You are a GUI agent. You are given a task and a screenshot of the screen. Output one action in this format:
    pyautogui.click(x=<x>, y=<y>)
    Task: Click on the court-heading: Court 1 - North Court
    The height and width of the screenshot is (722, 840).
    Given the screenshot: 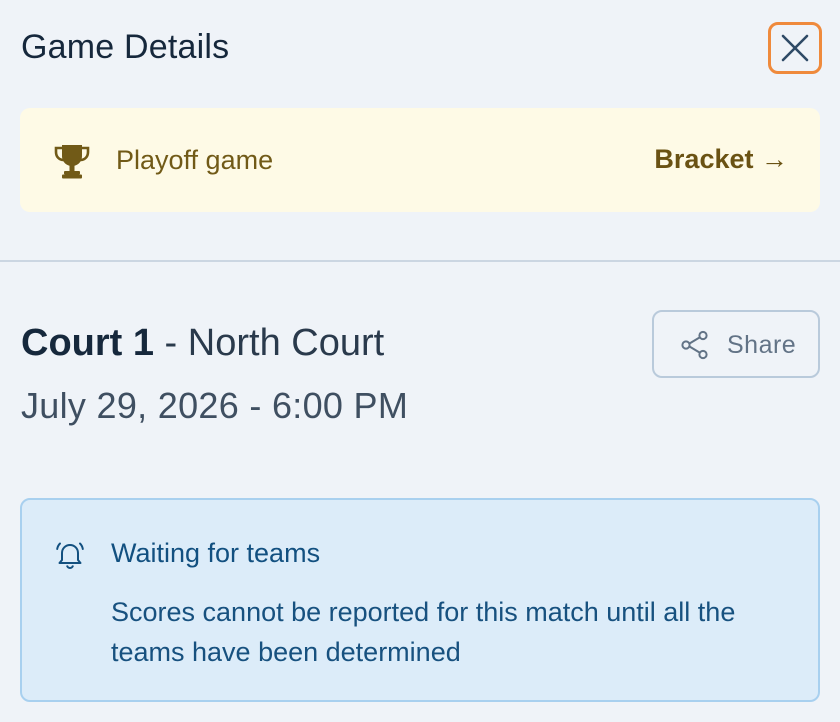 What is the action you would take?
    pyautogui.click(x=202, y=343)
    